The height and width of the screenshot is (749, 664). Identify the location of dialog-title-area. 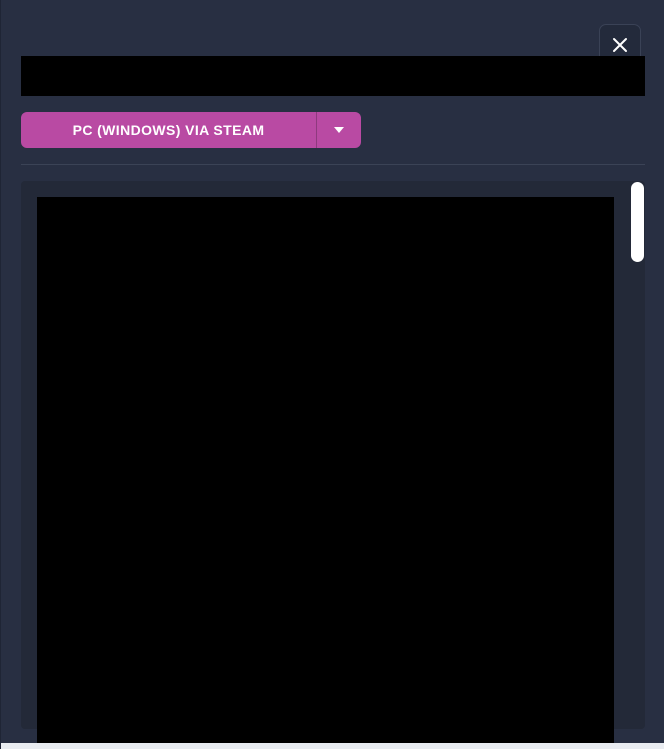
(333, 76).